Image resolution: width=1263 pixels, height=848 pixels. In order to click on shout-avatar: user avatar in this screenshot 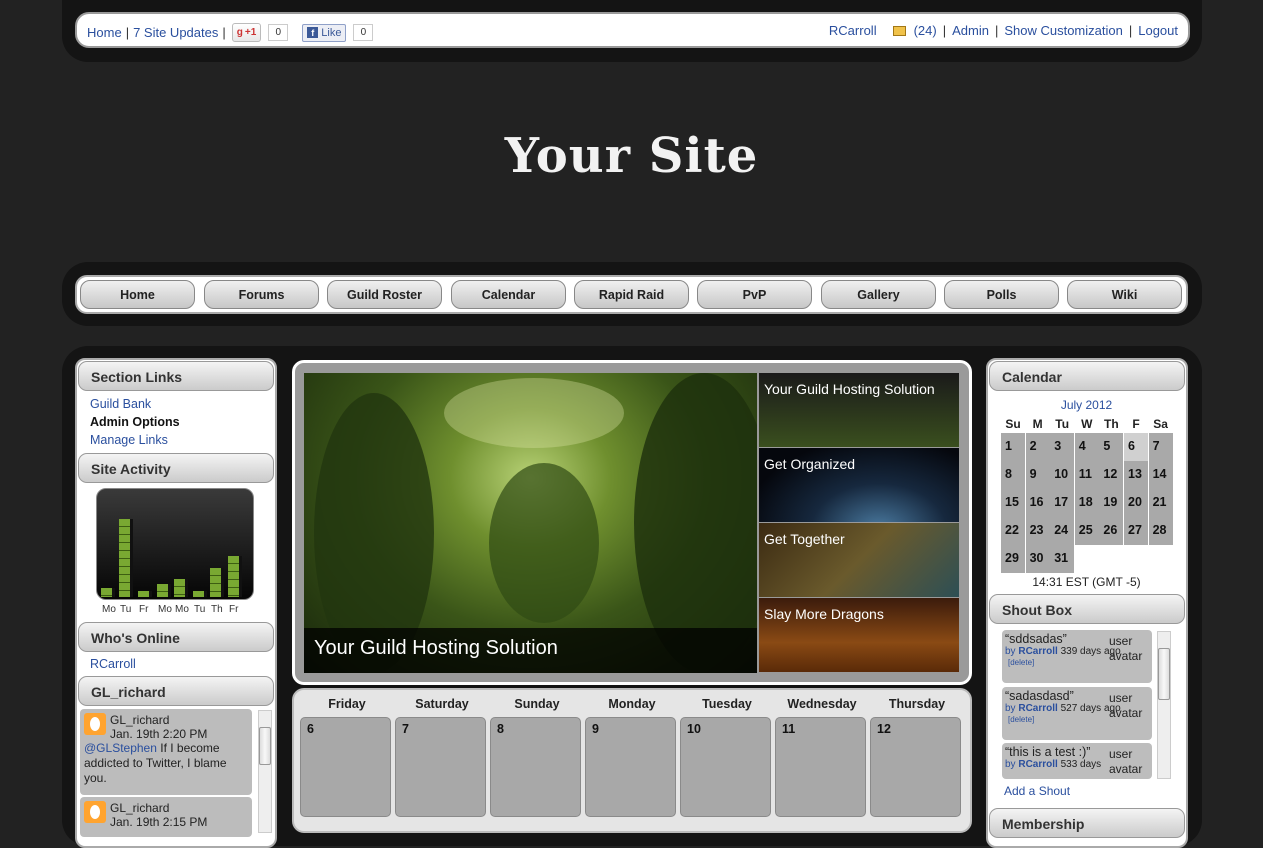, I will do `click(1126, 705)`.